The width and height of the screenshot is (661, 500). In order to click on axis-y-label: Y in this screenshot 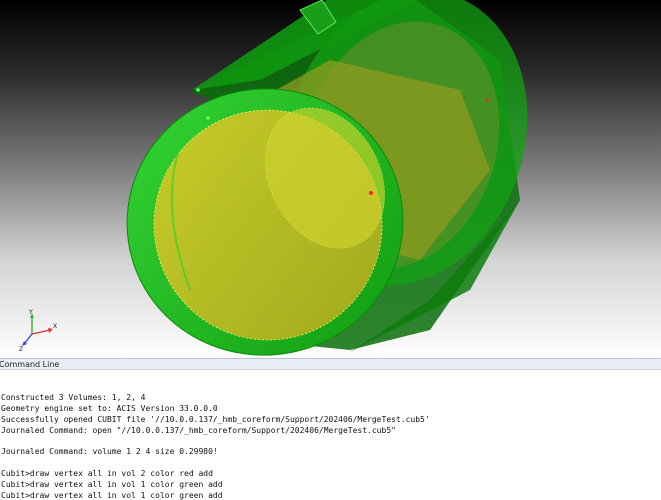, I will do `click(30, 312)`.